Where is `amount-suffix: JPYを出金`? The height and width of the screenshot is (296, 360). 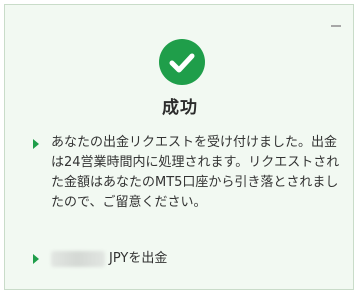 amount-suffix: JPYを出金 is located at coordinates (138, 258).